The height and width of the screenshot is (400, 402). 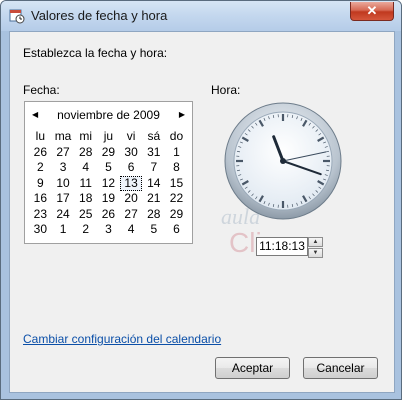 What do you see at coordinates (63, 215) in the screenshot?
I see `calendar-day: 24` at bounding box center [63, 215].